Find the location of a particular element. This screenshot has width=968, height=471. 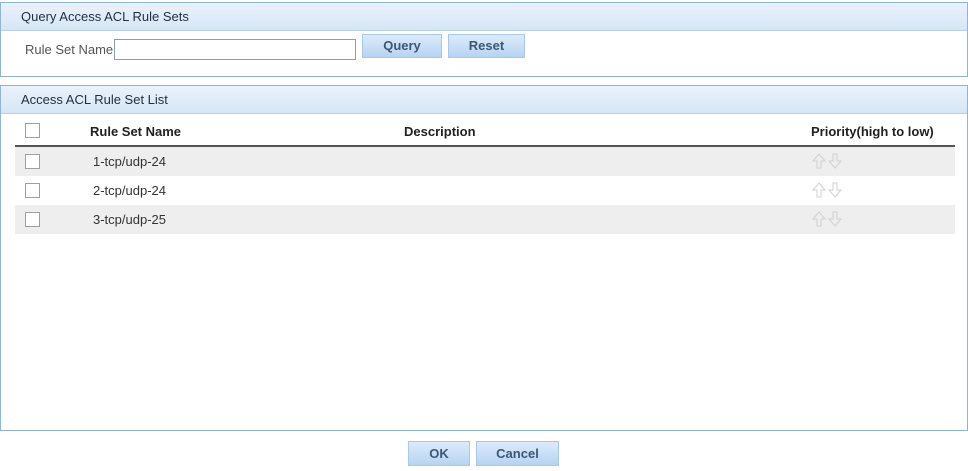

rule-set-name-cell: 1-tcp/udp-24 is located at coordinates (129, 161).